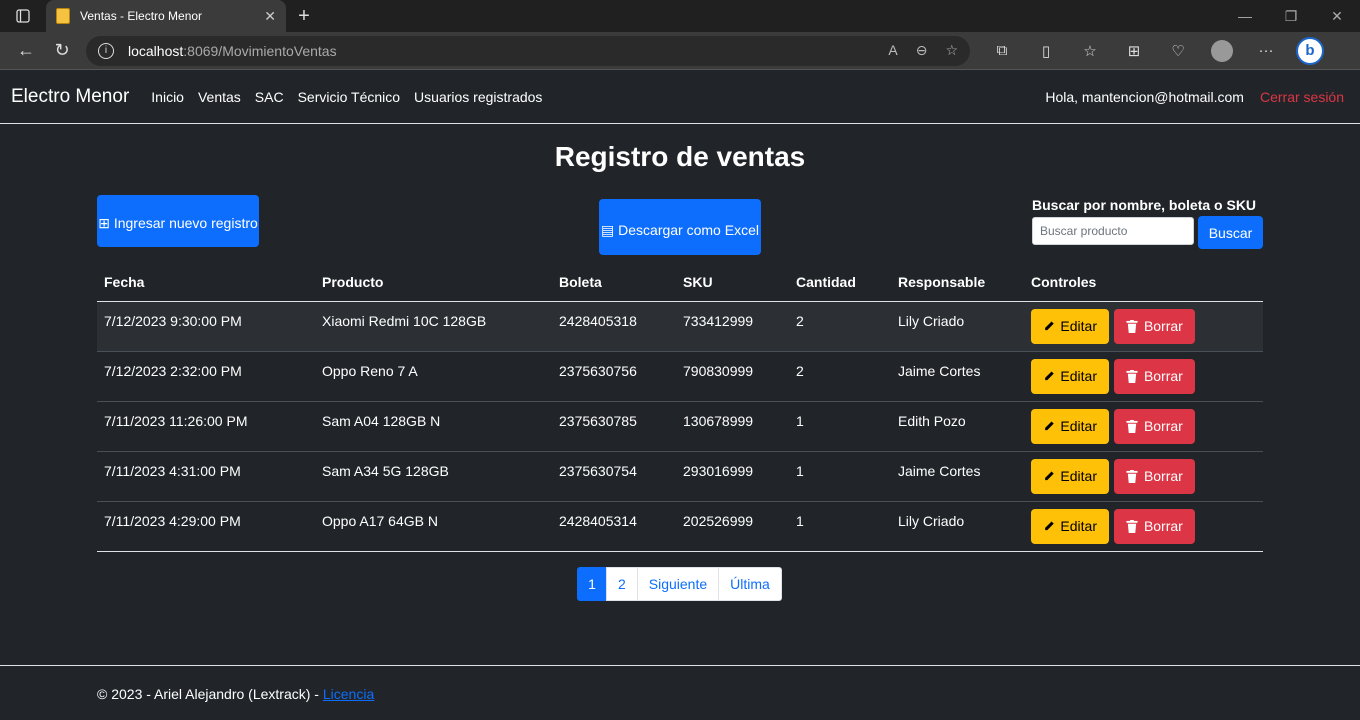  What do you see at coordinates (1310, 50) in the screenshot?
I see `bing-icon: b` at bounding box center [1310, 50].